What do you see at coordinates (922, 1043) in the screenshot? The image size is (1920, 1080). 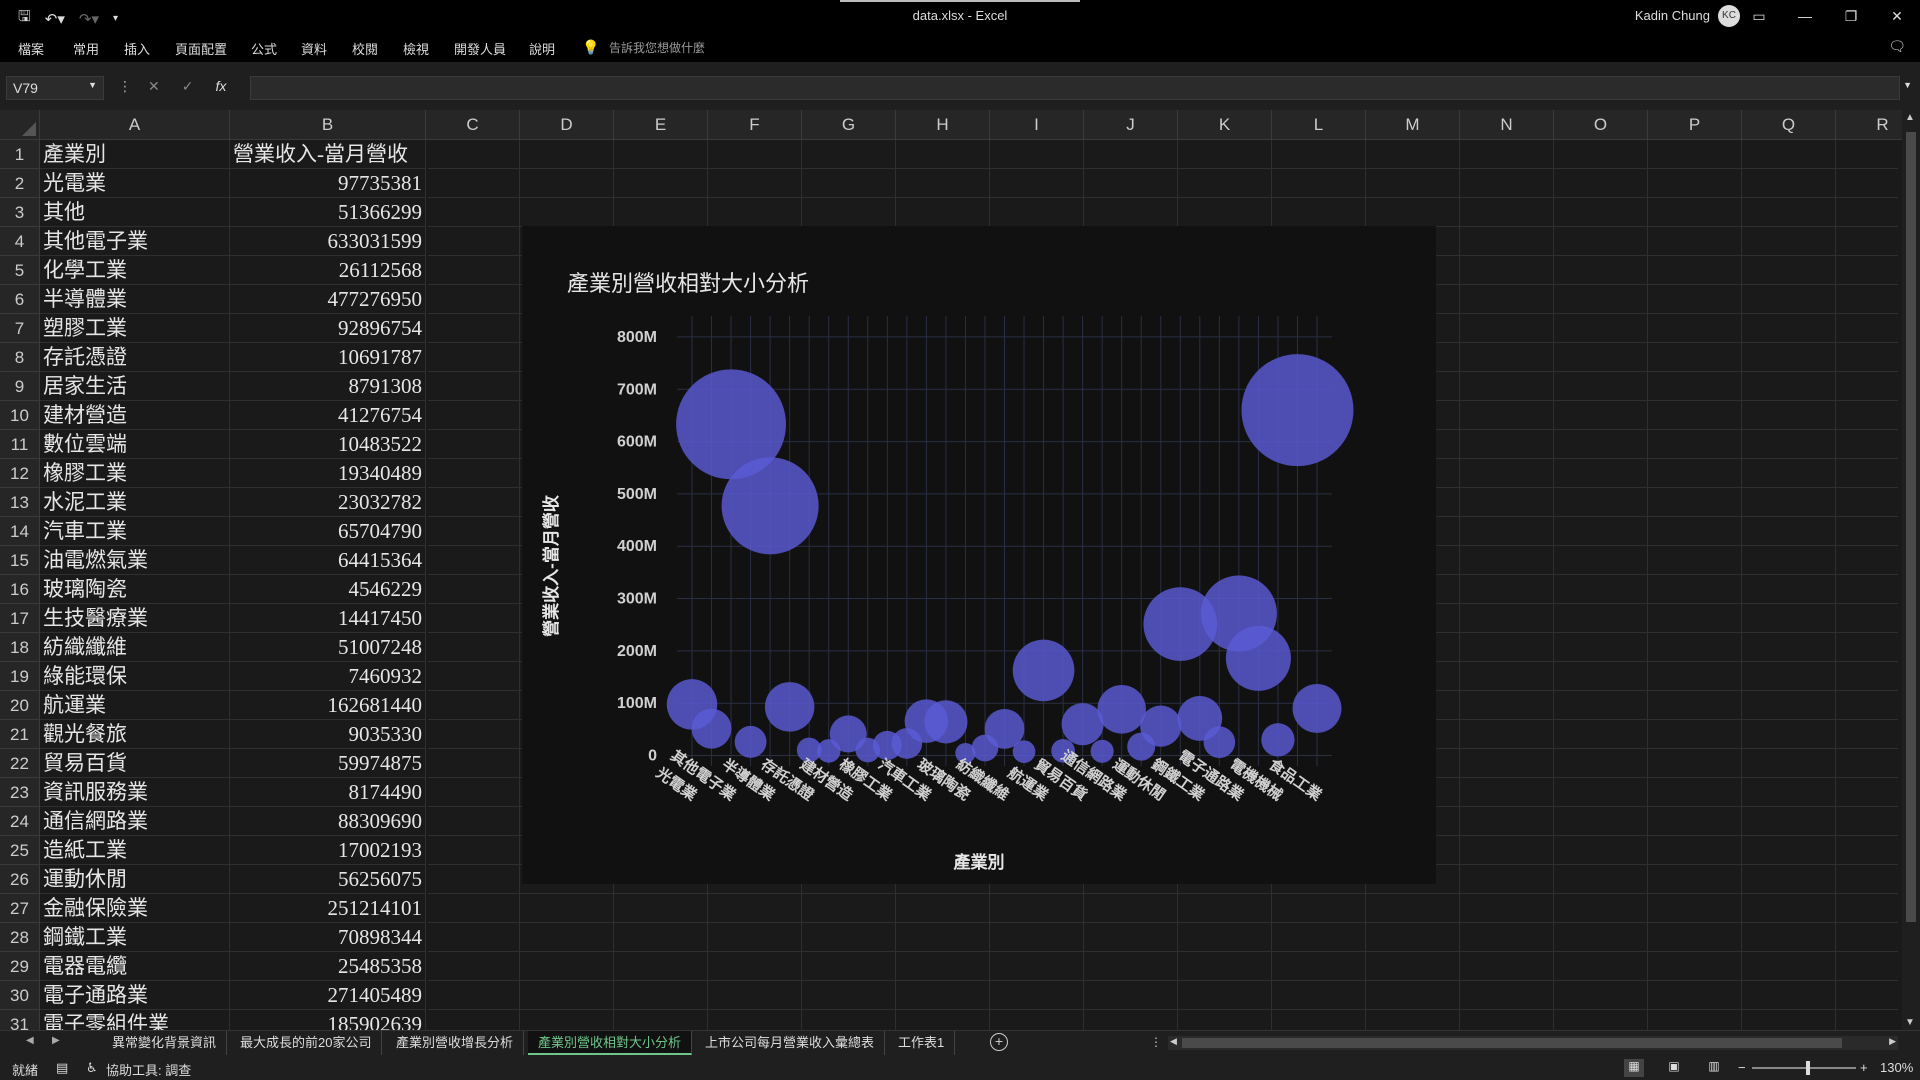 I see `sheet-tab-6: 工作表1` at bounding box center [922, 1043].